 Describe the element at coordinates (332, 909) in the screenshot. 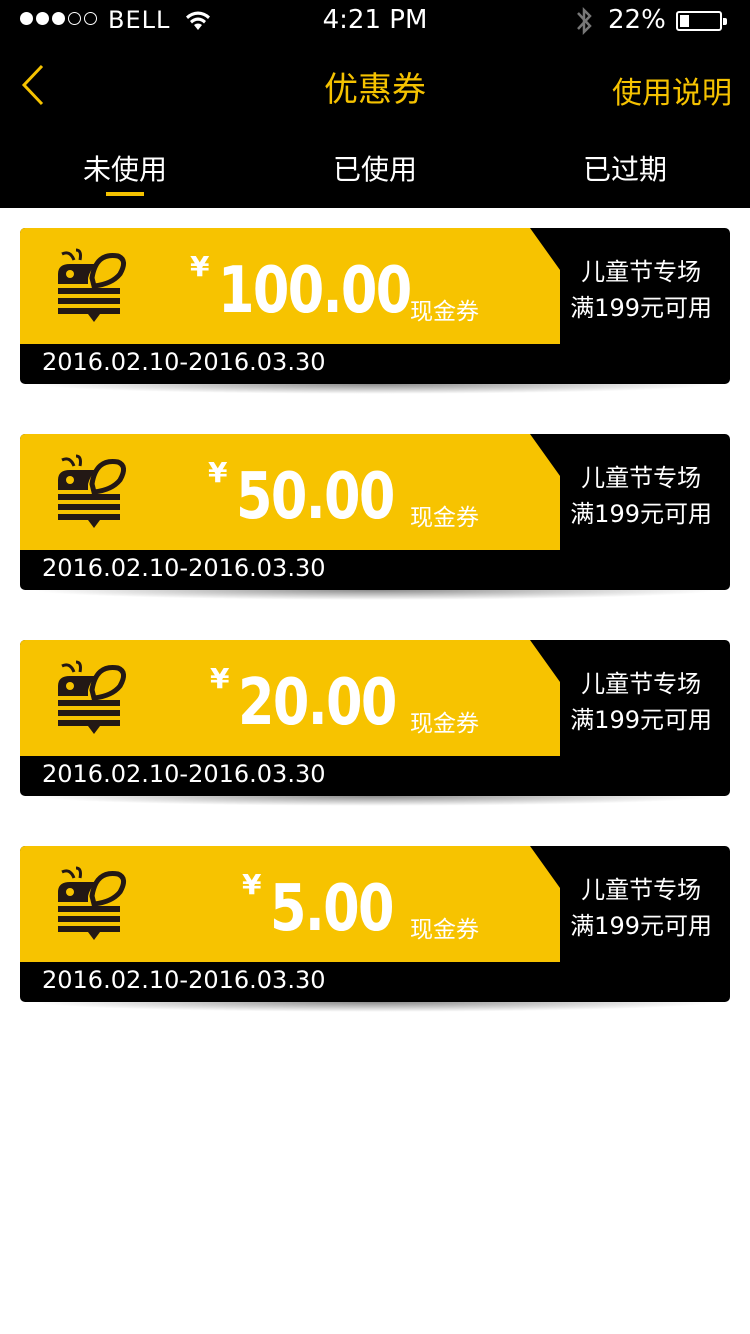

I see `coupon-amount: 5.00` at that location.